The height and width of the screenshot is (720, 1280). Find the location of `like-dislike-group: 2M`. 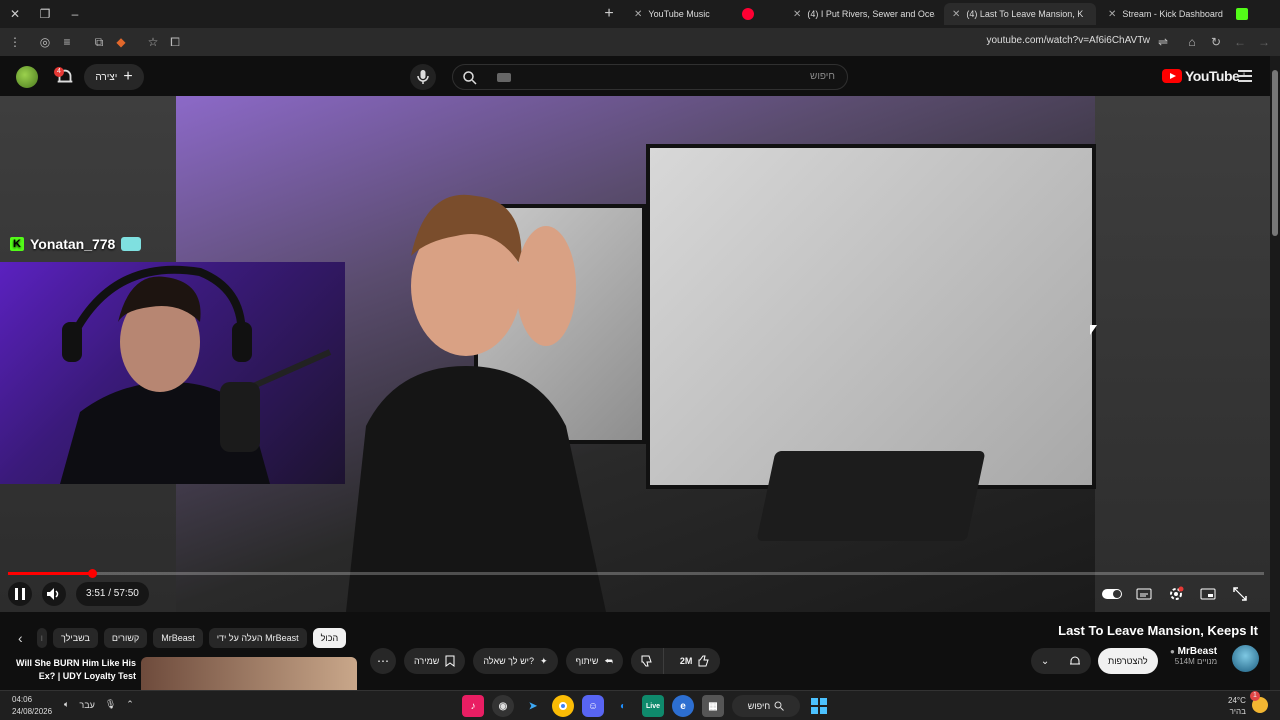

like-dislike-group: 2M is located at coordinates (675, 661).